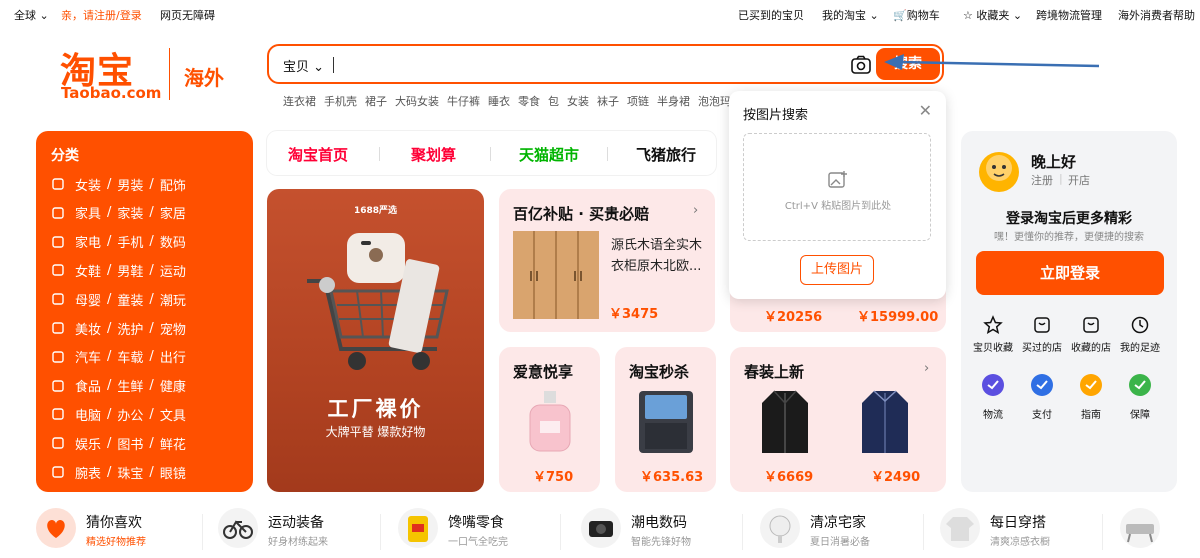 This screenshot has width=1200, height=558. Describe the element at coordinates (340, 101) in the screenshot. I see `hot-keyword: 手机壳` at that location.